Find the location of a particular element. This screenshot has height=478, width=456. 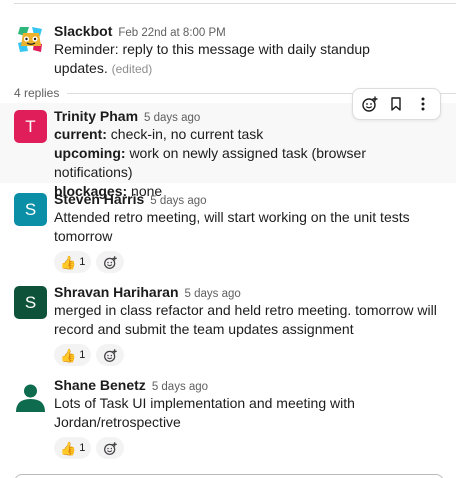

bookmark-icon is located at coordinates (396, 104).